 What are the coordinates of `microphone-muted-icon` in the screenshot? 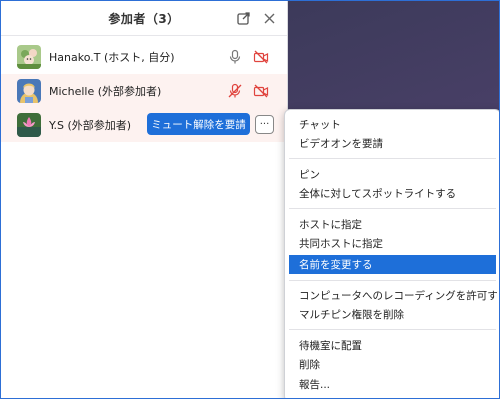 It's located at (235, 91).